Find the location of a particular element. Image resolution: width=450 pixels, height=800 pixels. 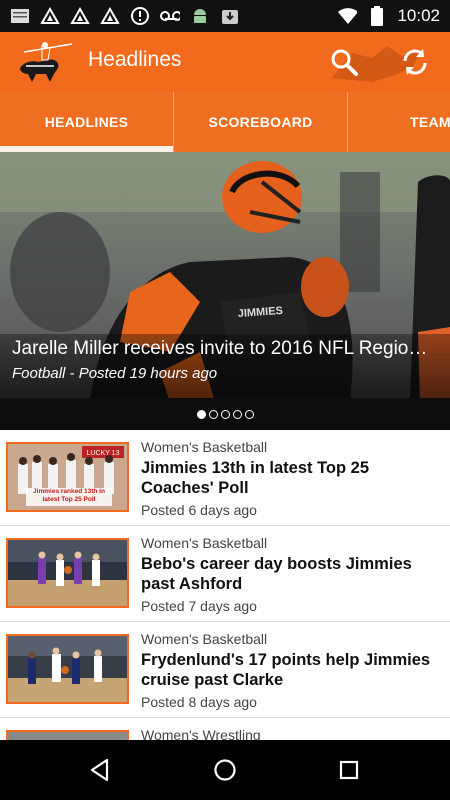

search-button is located at coordinates (344, 62).